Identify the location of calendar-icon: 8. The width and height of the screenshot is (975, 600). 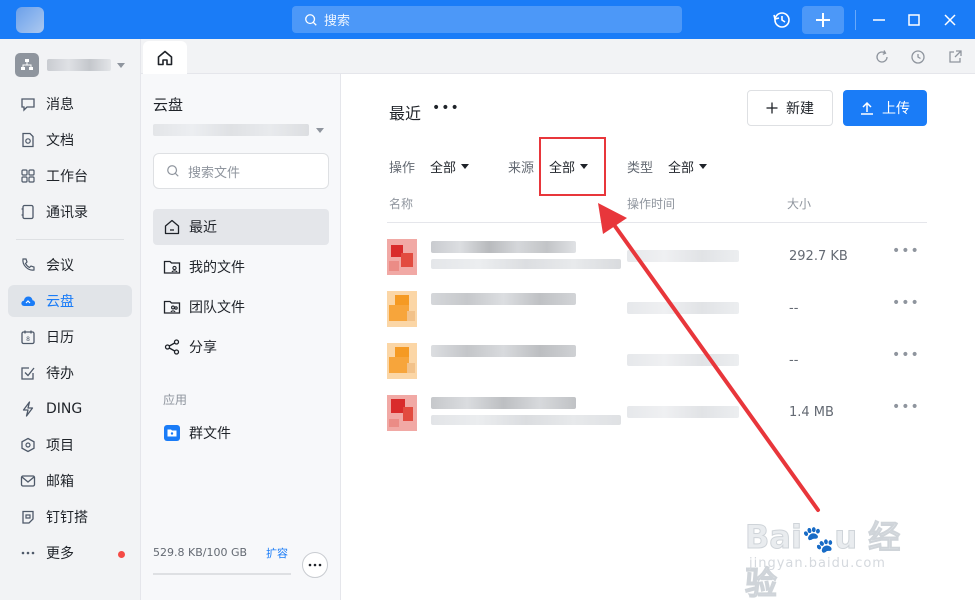
(28, 337).